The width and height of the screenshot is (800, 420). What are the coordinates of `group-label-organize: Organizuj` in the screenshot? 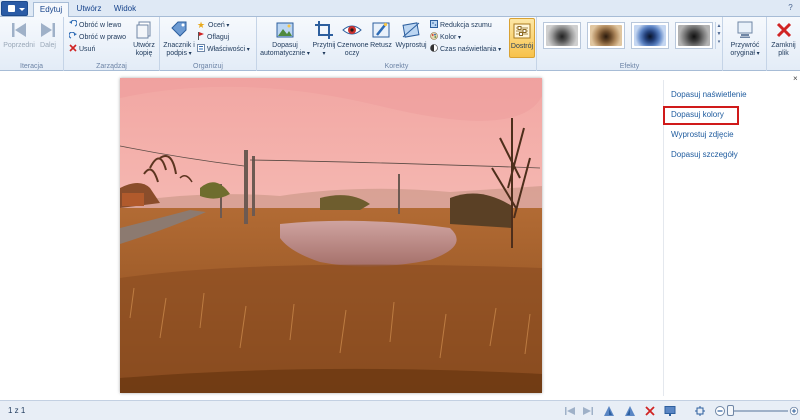 It's located at (208, 66).